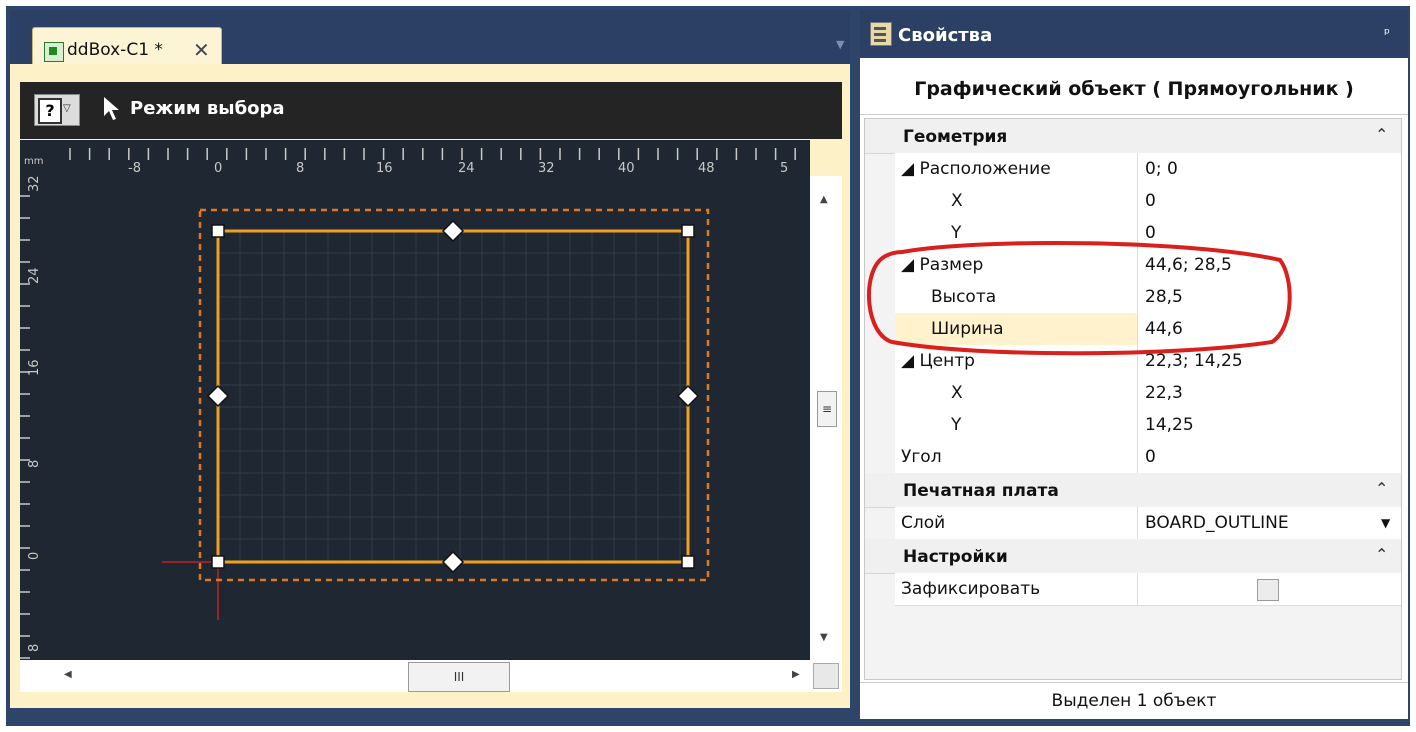 This screenshot has width=1416, height=732. I want to click on row-center-x: X 22,3, so click(1148, 393).